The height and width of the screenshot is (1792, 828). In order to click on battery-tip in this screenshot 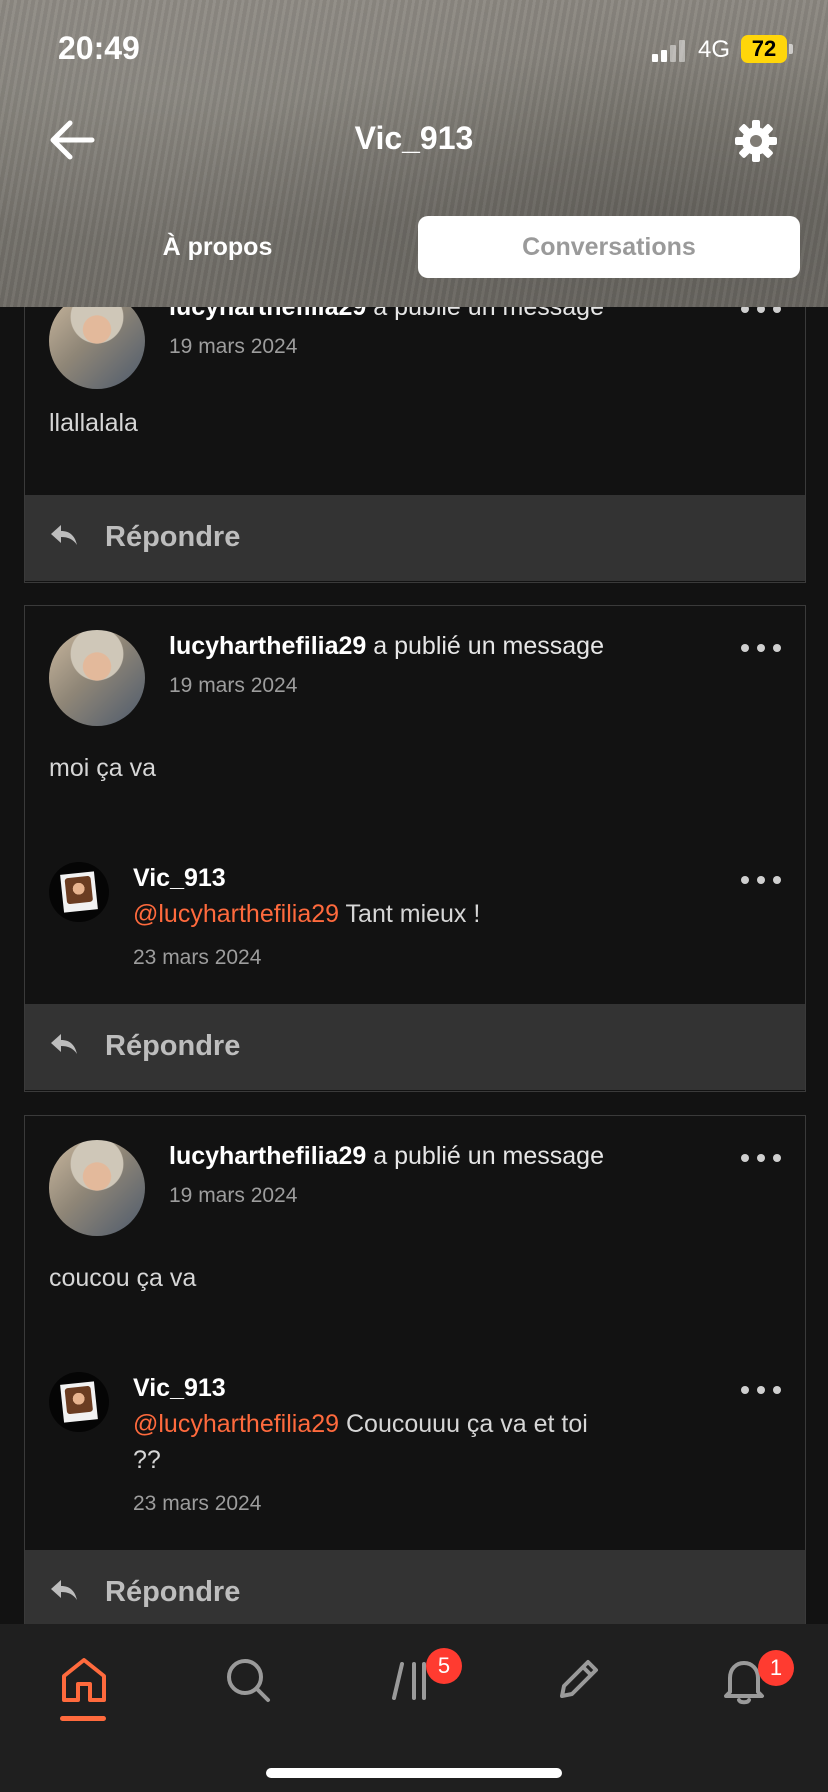, I will do `click(791, 49)`.